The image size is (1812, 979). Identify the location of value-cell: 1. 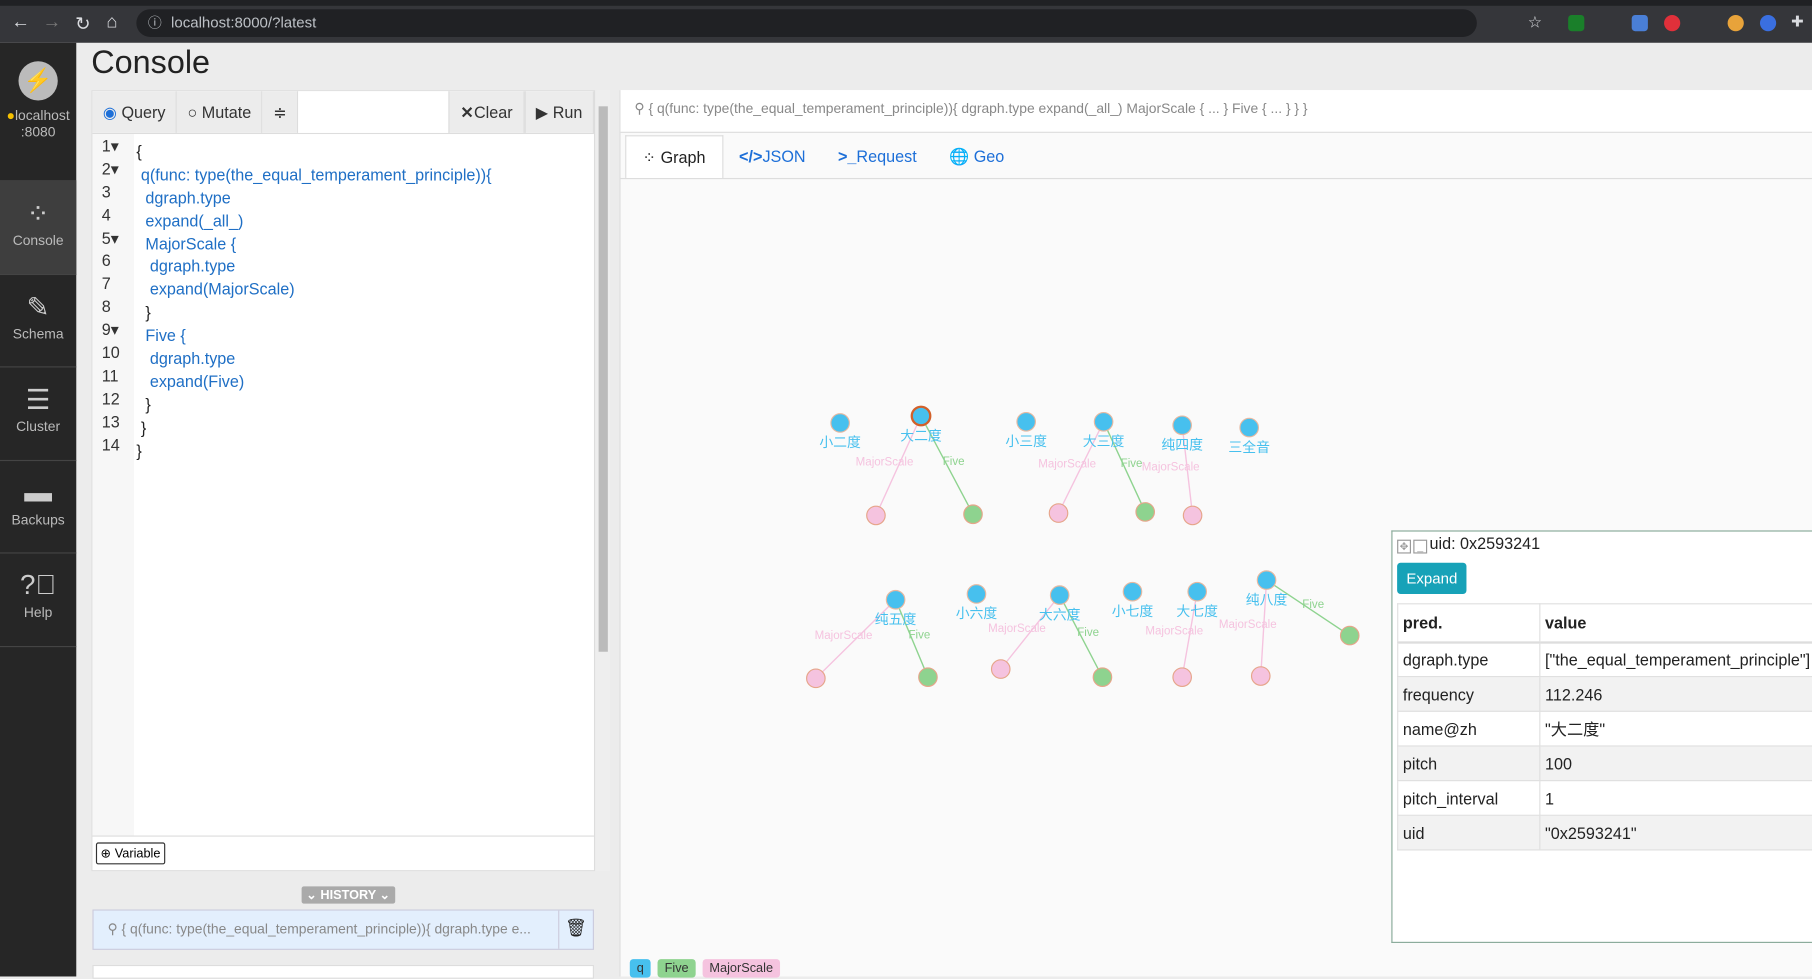
(1675, 798).